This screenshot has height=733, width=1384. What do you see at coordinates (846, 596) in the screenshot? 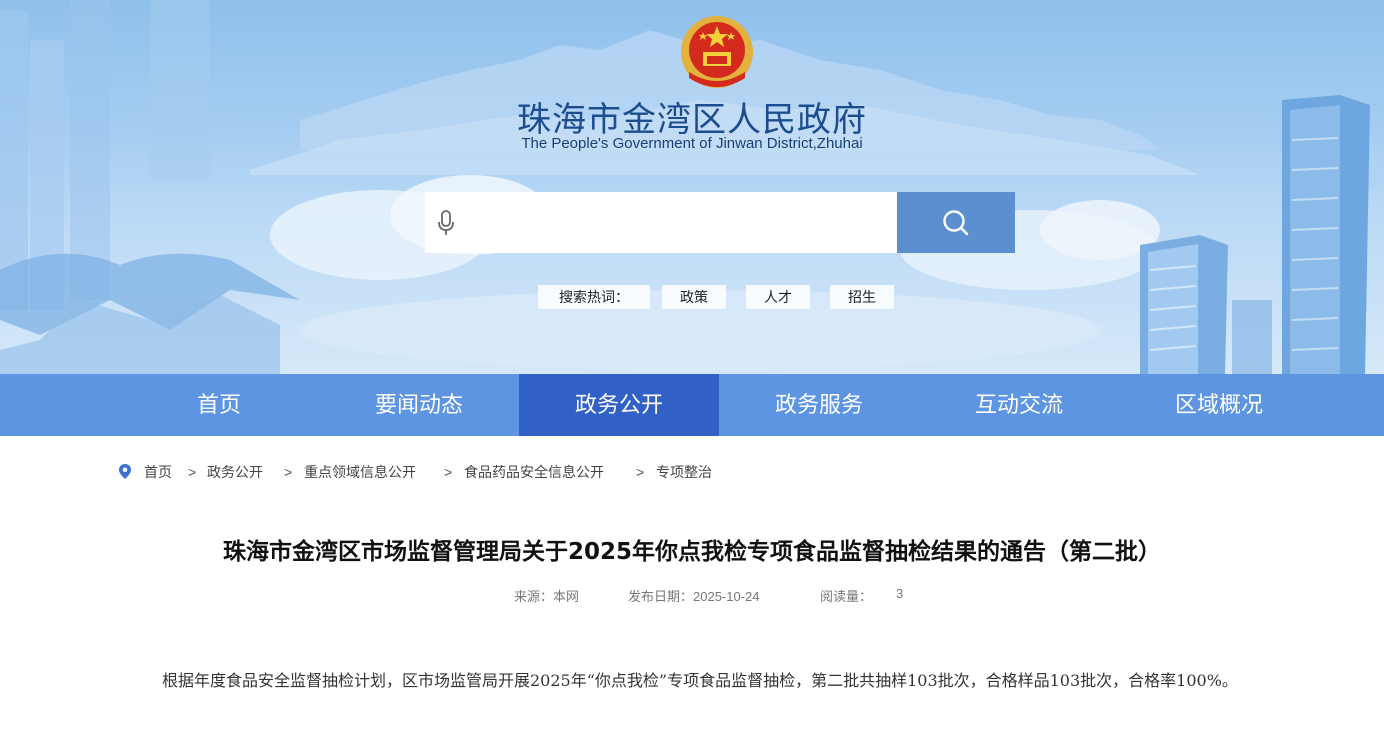
I see `article-views-label: 阅读量：` at bounding box center [846, 596].